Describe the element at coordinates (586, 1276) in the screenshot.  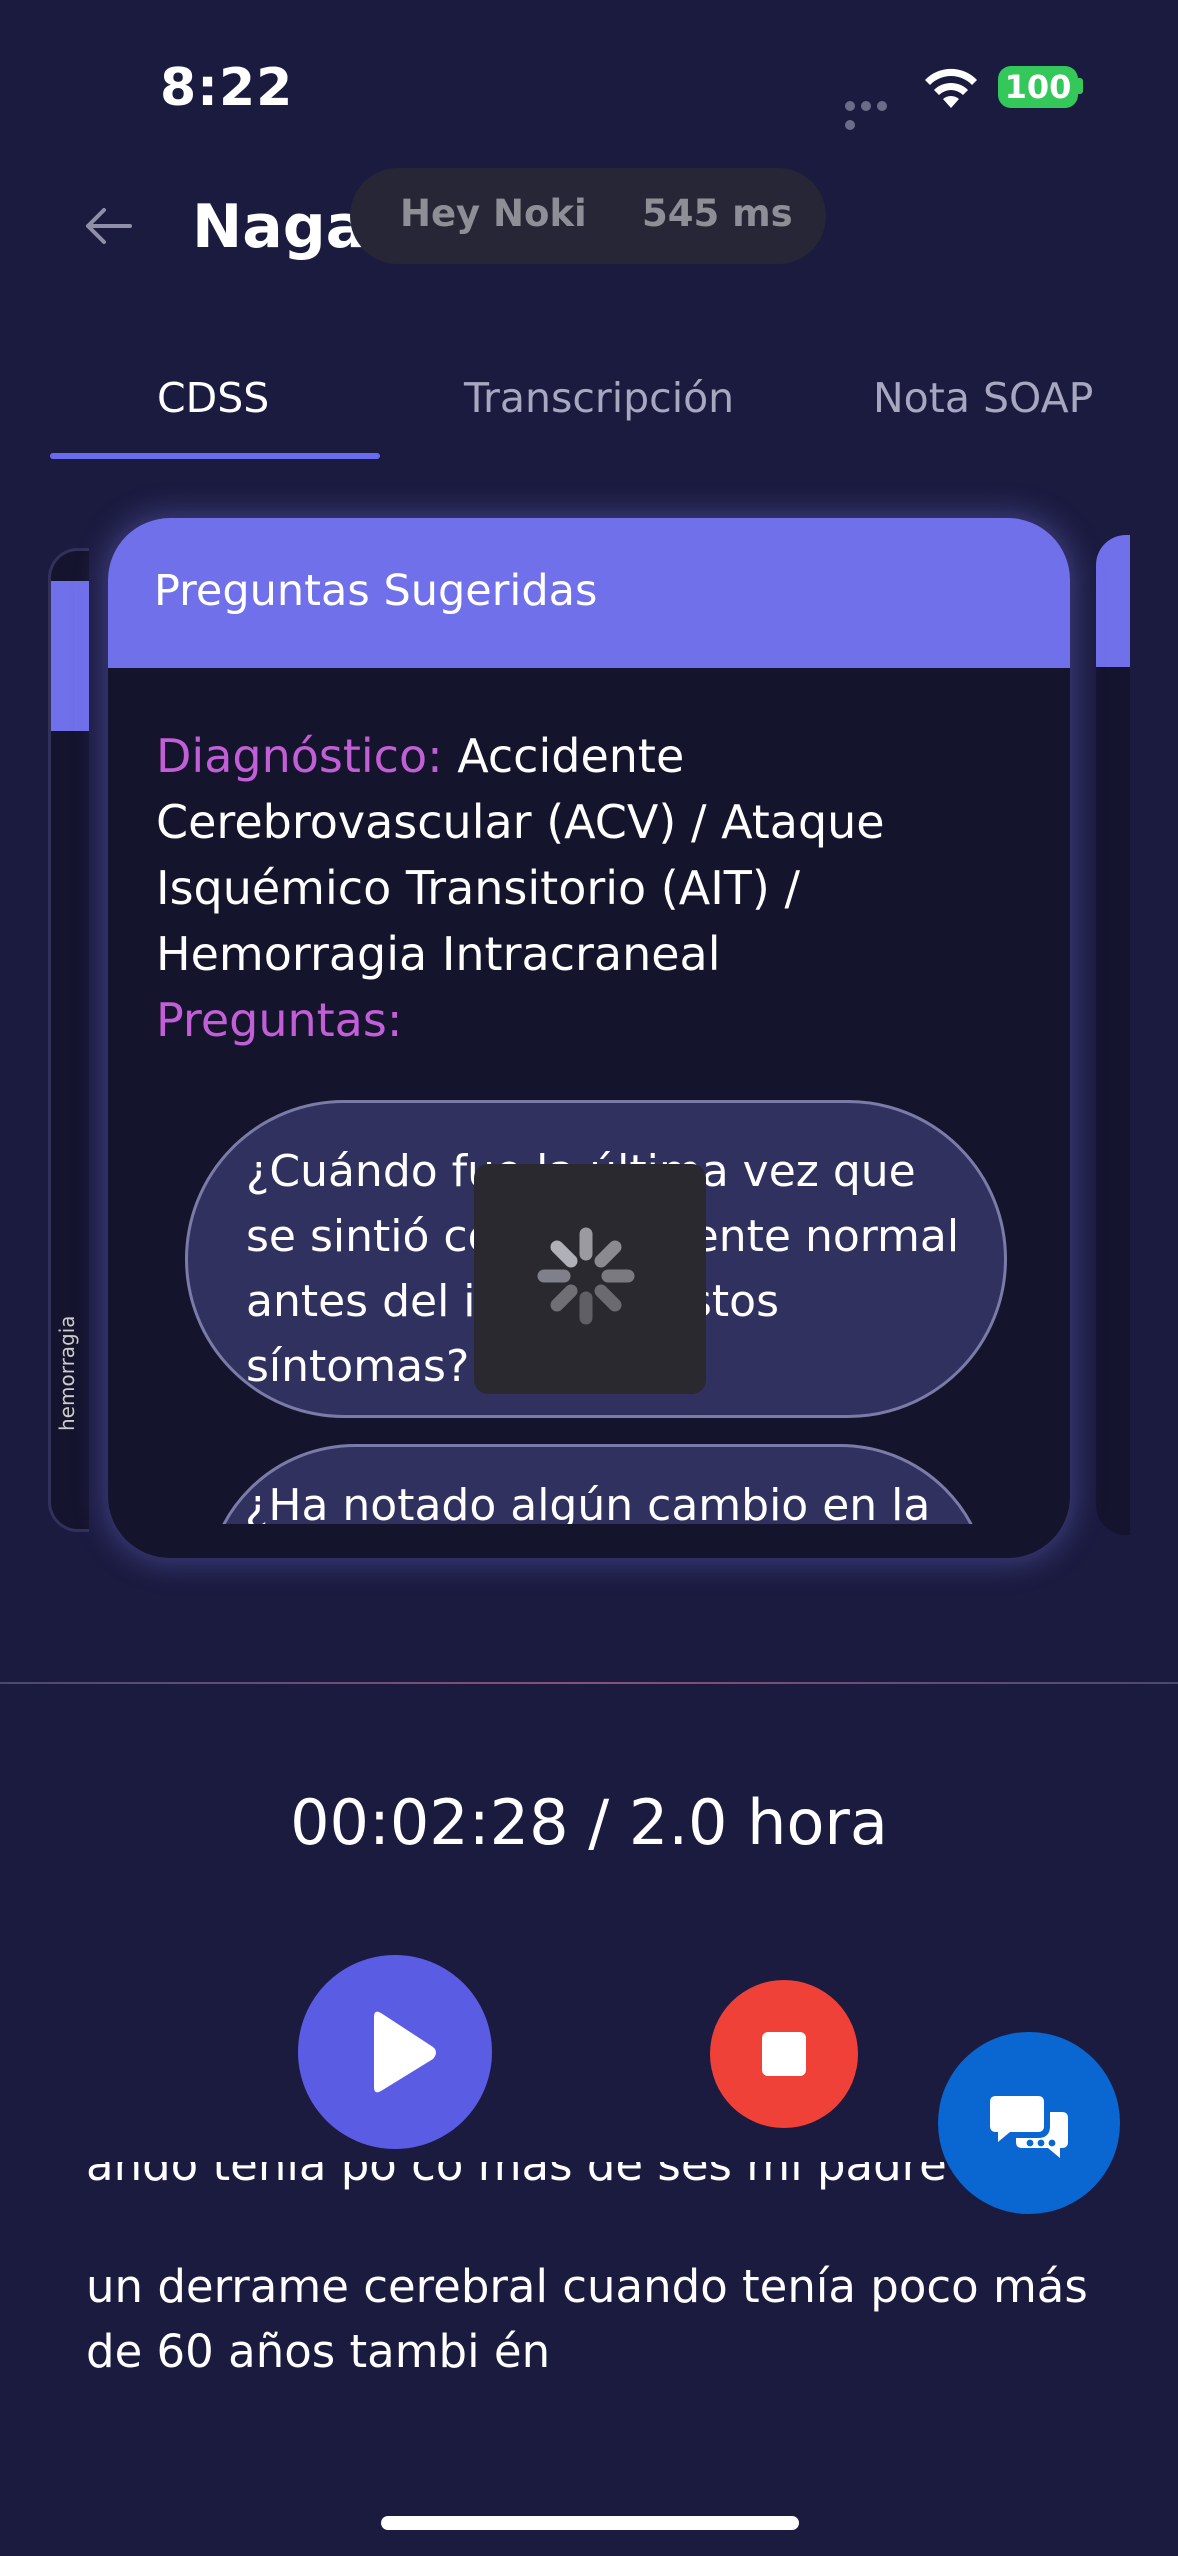
I see `spinner-icon` at that location.